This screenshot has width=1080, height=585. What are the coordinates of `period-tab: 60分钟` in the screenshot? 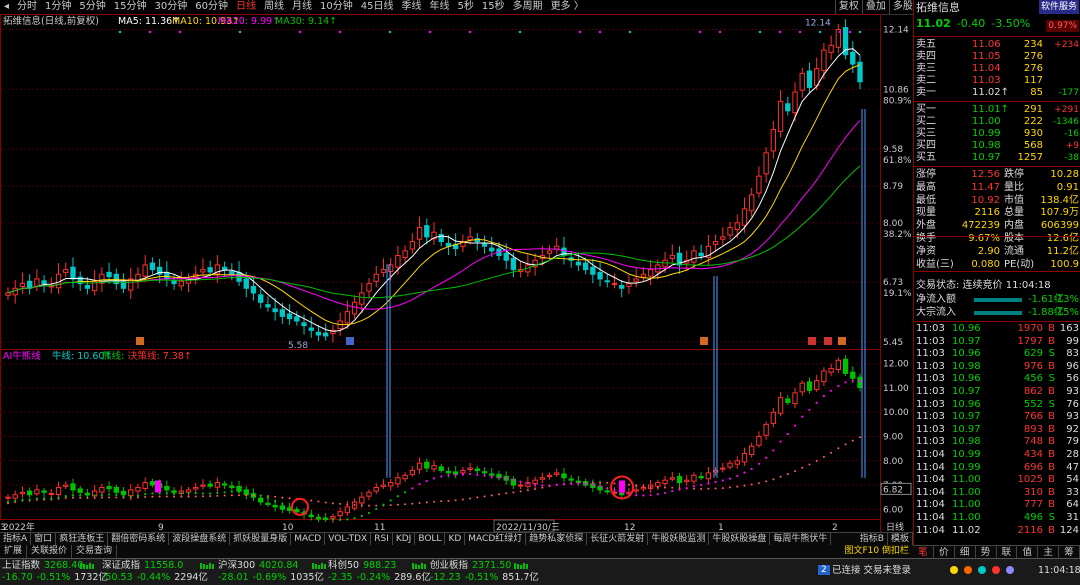 It's located at (211, 7).